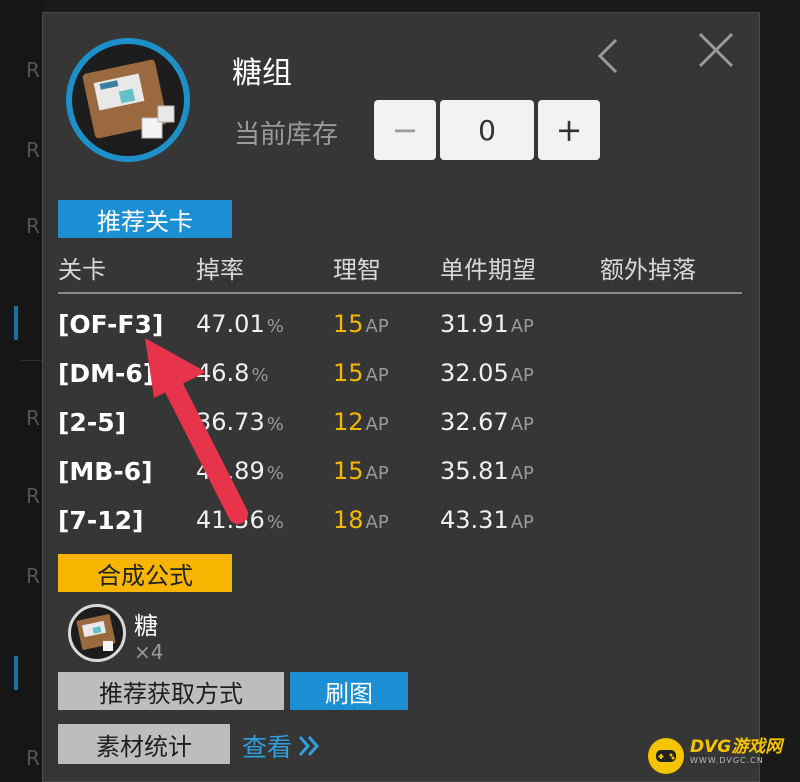 Image resolution: width=800 pixels, height=782 pixels. I want to click on site-watermark: DVG游戏网 WWW.DVGC.CN, so click(721, 758).